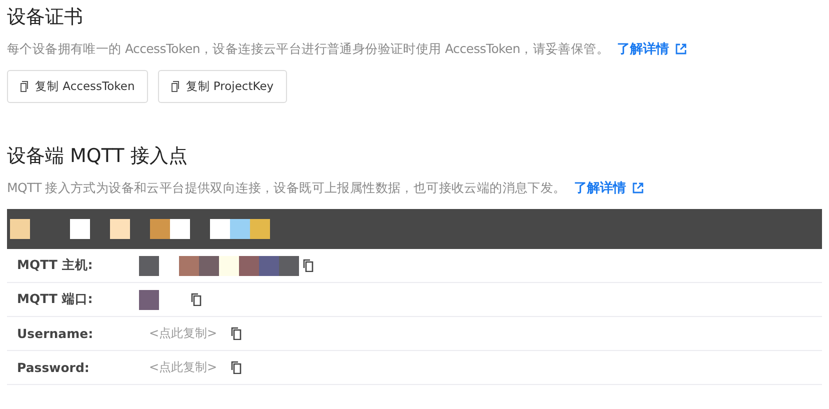 Image resolution: width=829 pixels, height=409 pixels. Describe the element at coordinates (222, 86) in the screenshot. I see `copy-button: 复制 ProjectKey` at that location.